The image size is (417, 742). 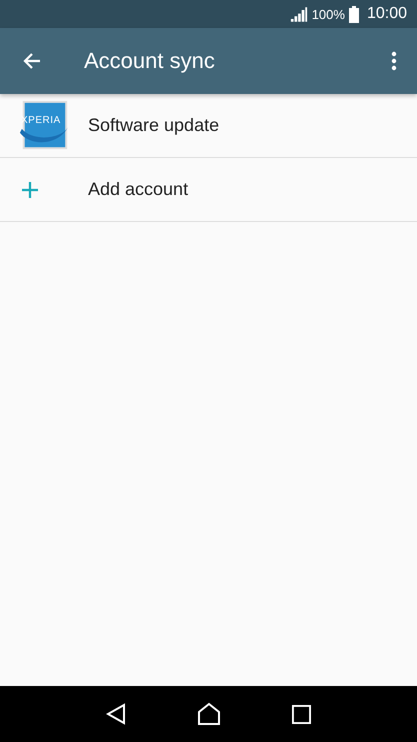 I want to click on signal-icon, so click(x=299, y=14).